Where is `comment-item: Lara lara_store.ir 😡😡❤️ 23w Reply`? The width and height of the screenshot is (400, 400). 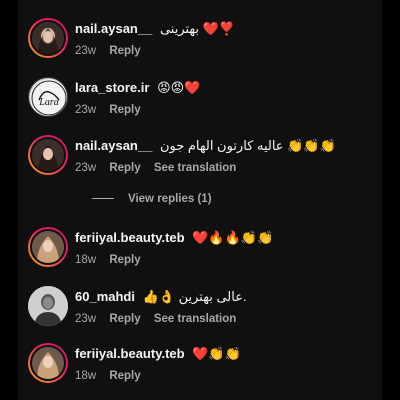
comment-item: Lara lara_store.ir 😡😡❤️ 23w Reply is located at coordinates (203, 102).